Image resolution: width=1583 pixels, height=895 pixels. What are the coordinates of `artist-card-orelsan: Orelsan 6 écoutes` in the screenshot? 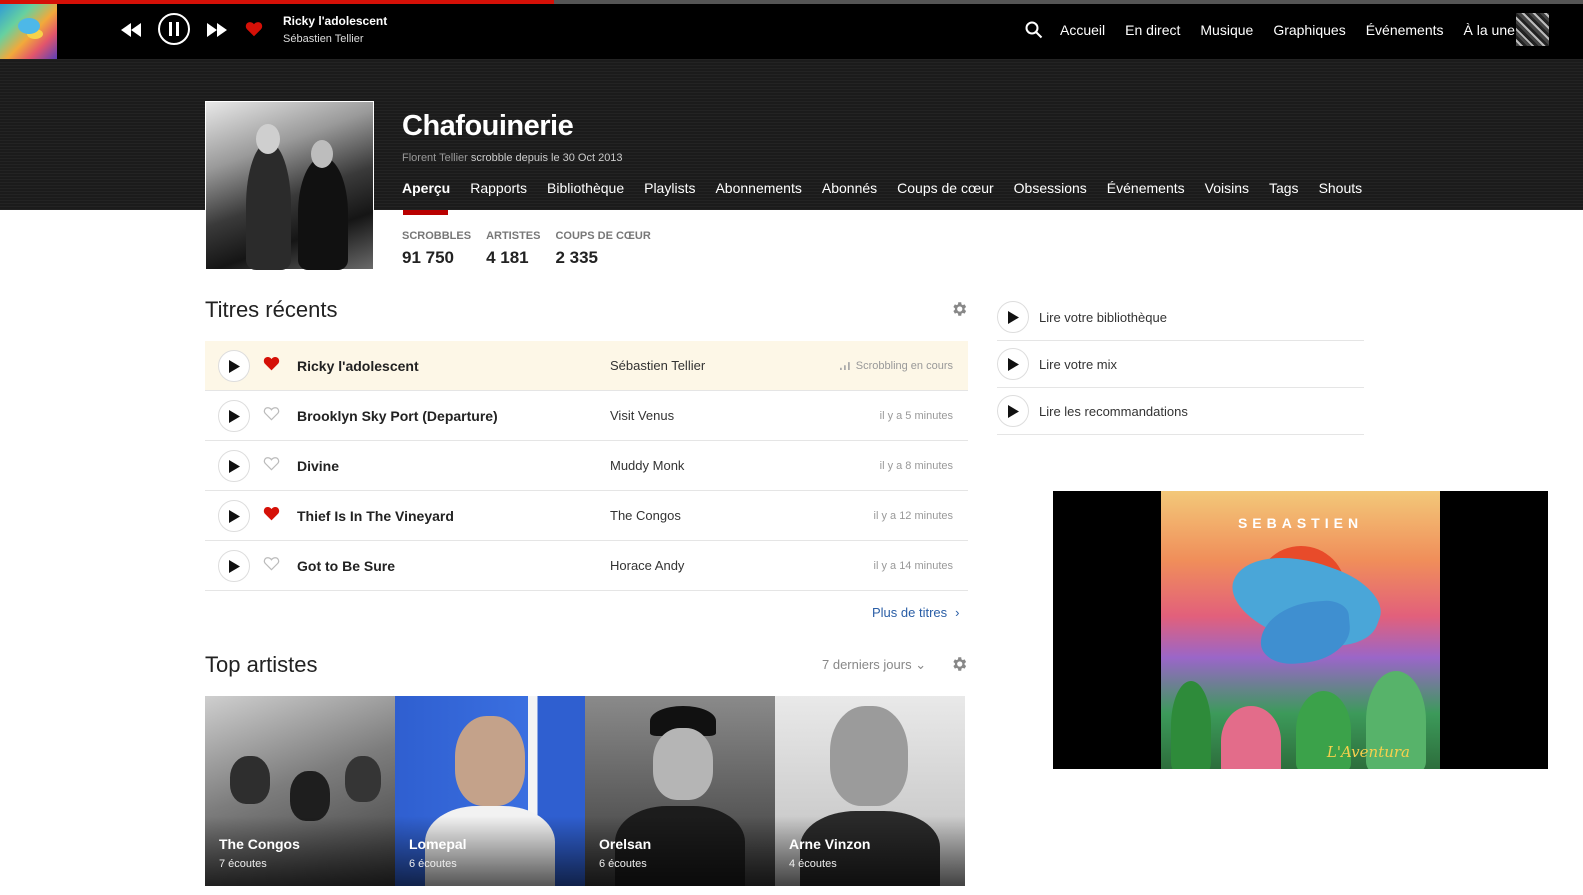 It's located at (680, 791).